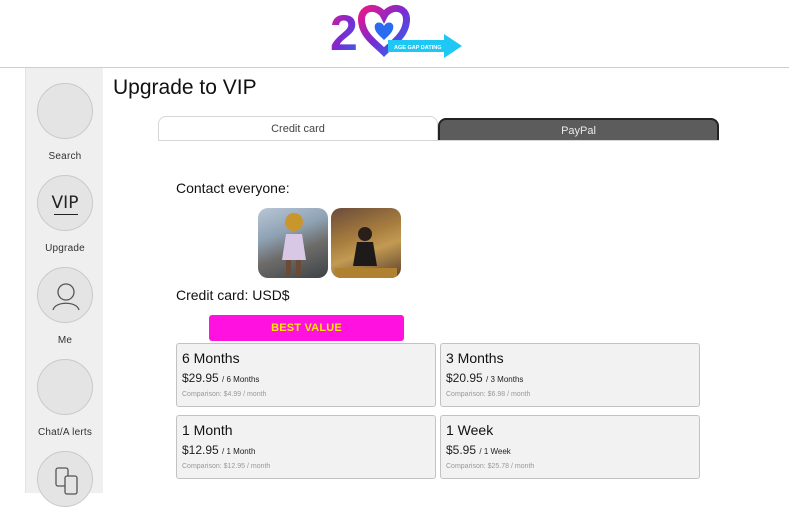 This screenshot has height=508, width=789. What do you see at coordinates (461, 450) in the screenshot?
I see `plan-price: $5.95` at bounding box center [461, 450].